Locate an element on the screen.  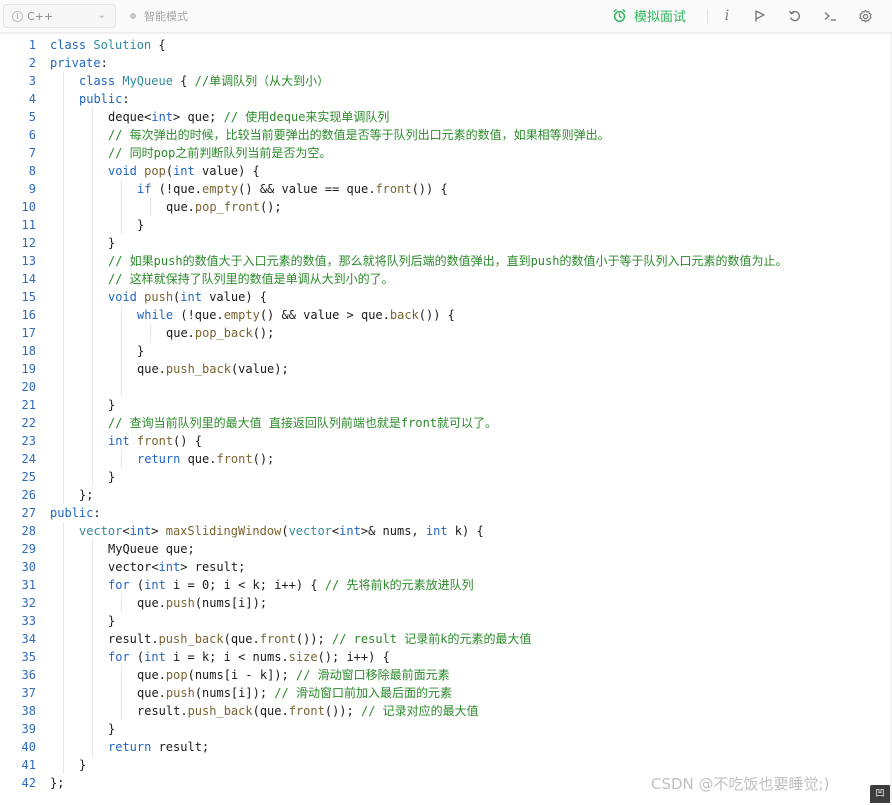
code-line: 20 is located at coordinates (446, 387).